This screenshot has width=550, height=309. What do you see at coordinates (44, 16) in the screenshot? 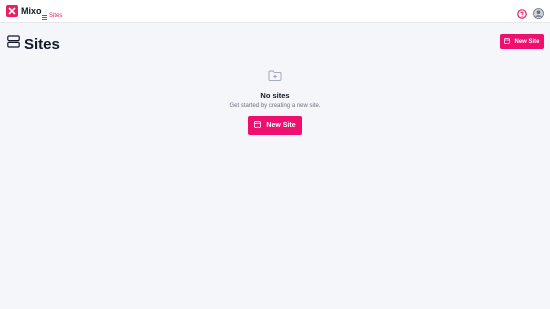
I see `list-icon` at bounding box center [44, 16].